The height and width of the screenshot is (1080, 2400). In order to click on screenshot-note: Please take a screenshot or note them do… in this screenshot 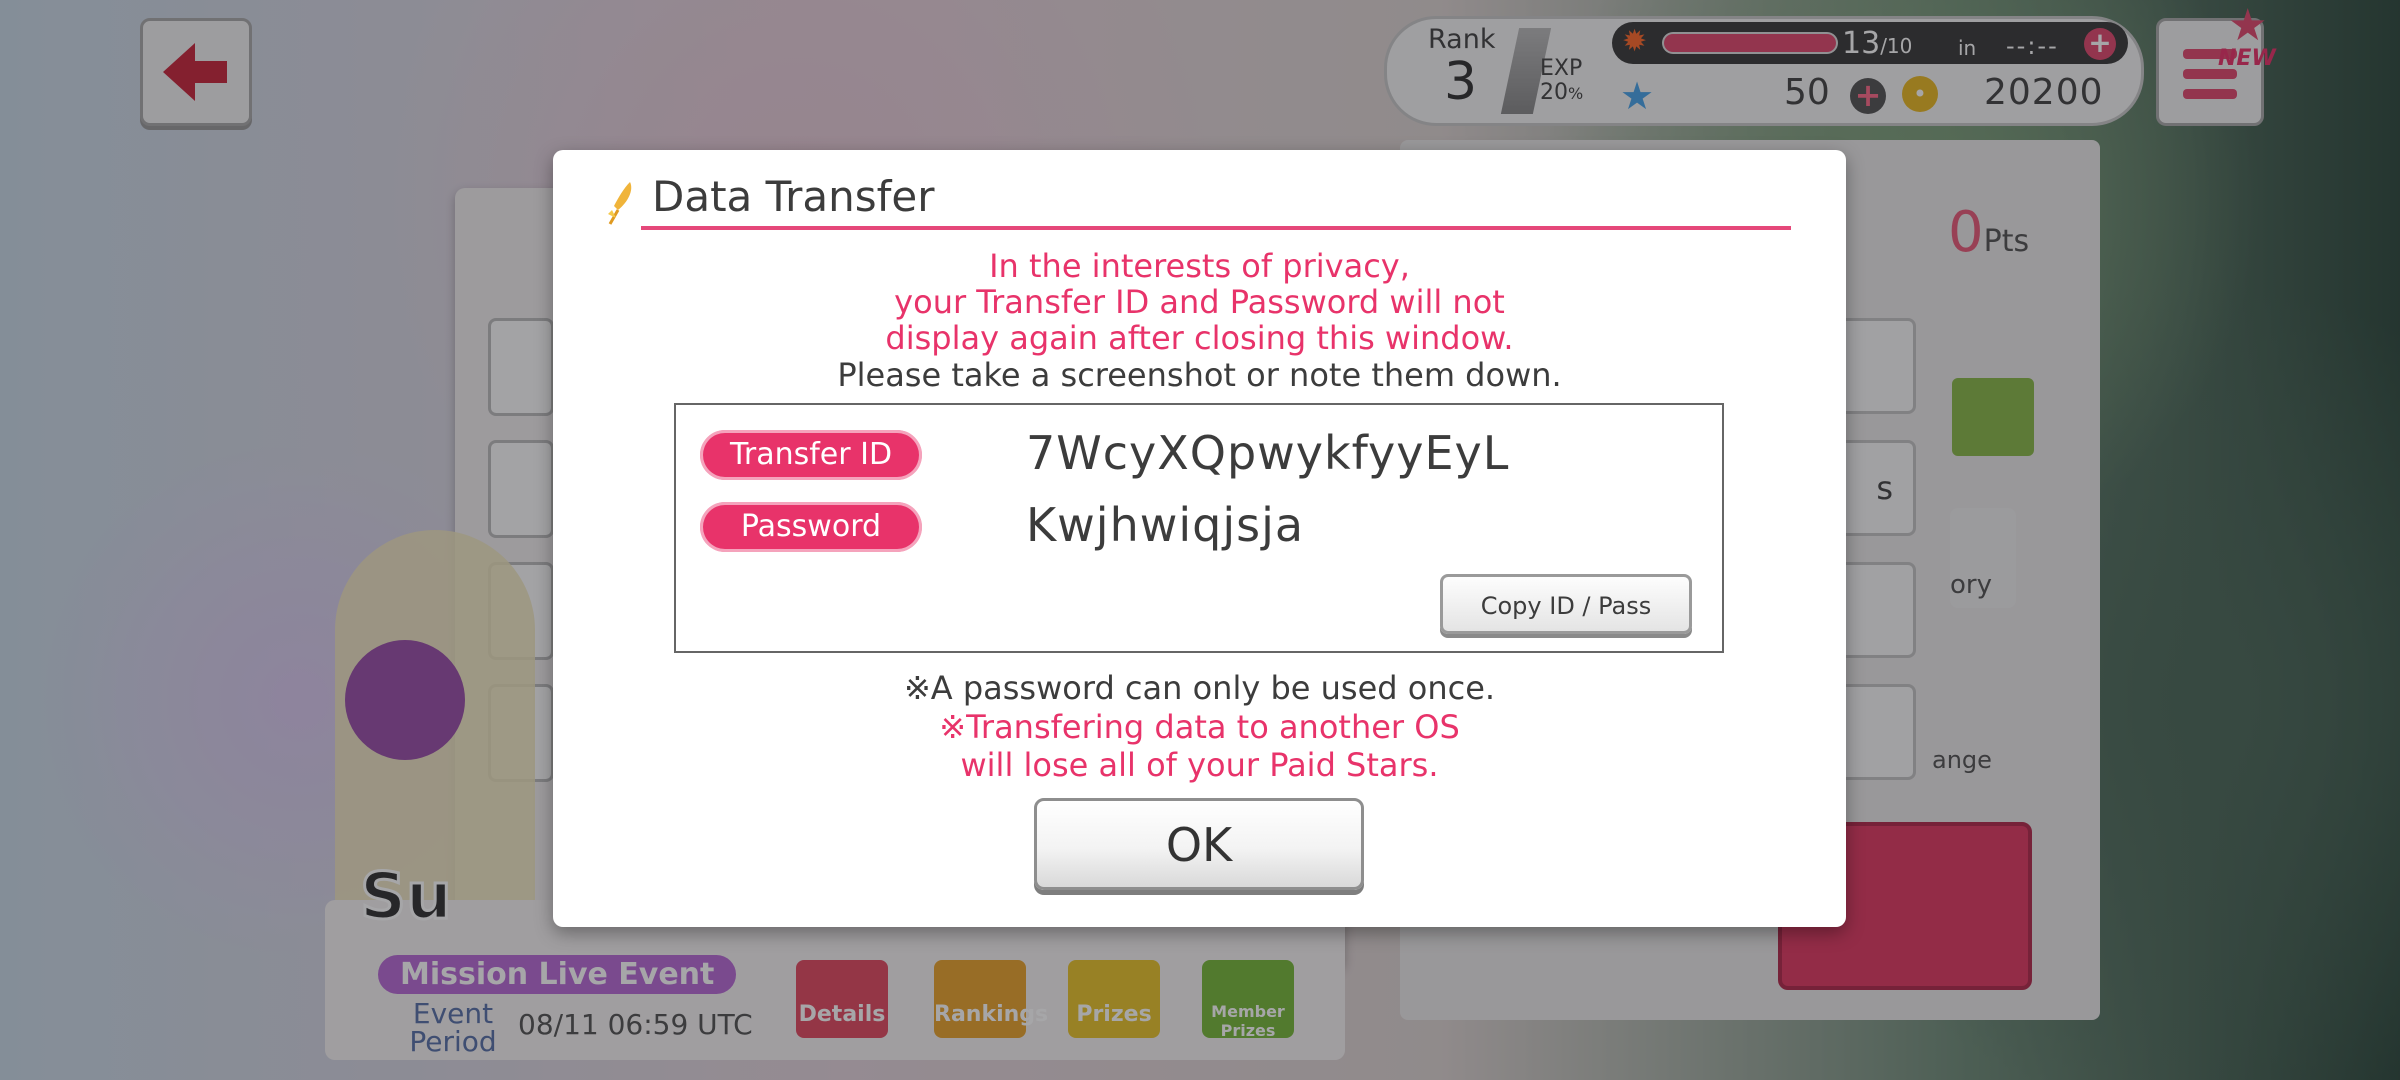, I will do `click(1199, 375)`.